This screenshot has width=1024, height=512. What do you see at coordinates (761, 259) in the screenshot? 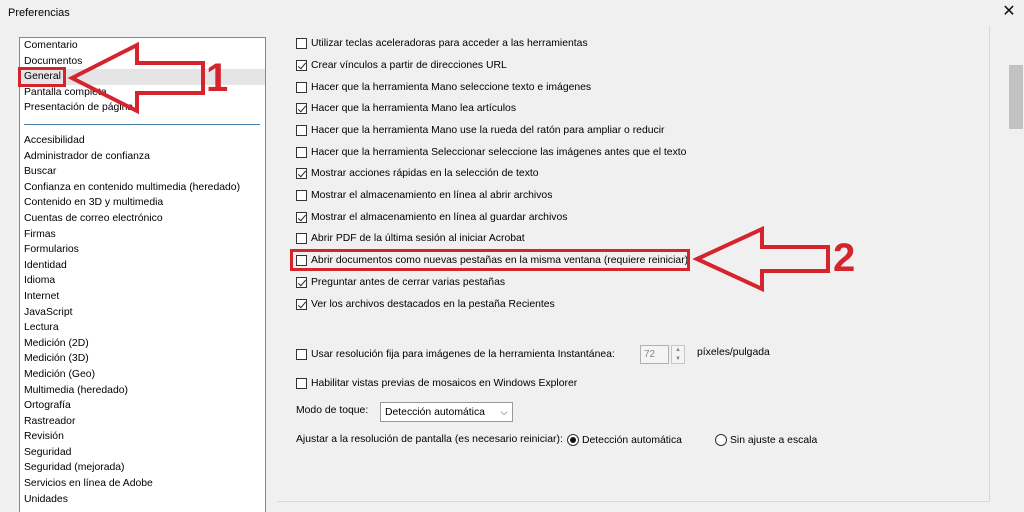
I see `arrow-2-icon` at bounding box center [761, 259].